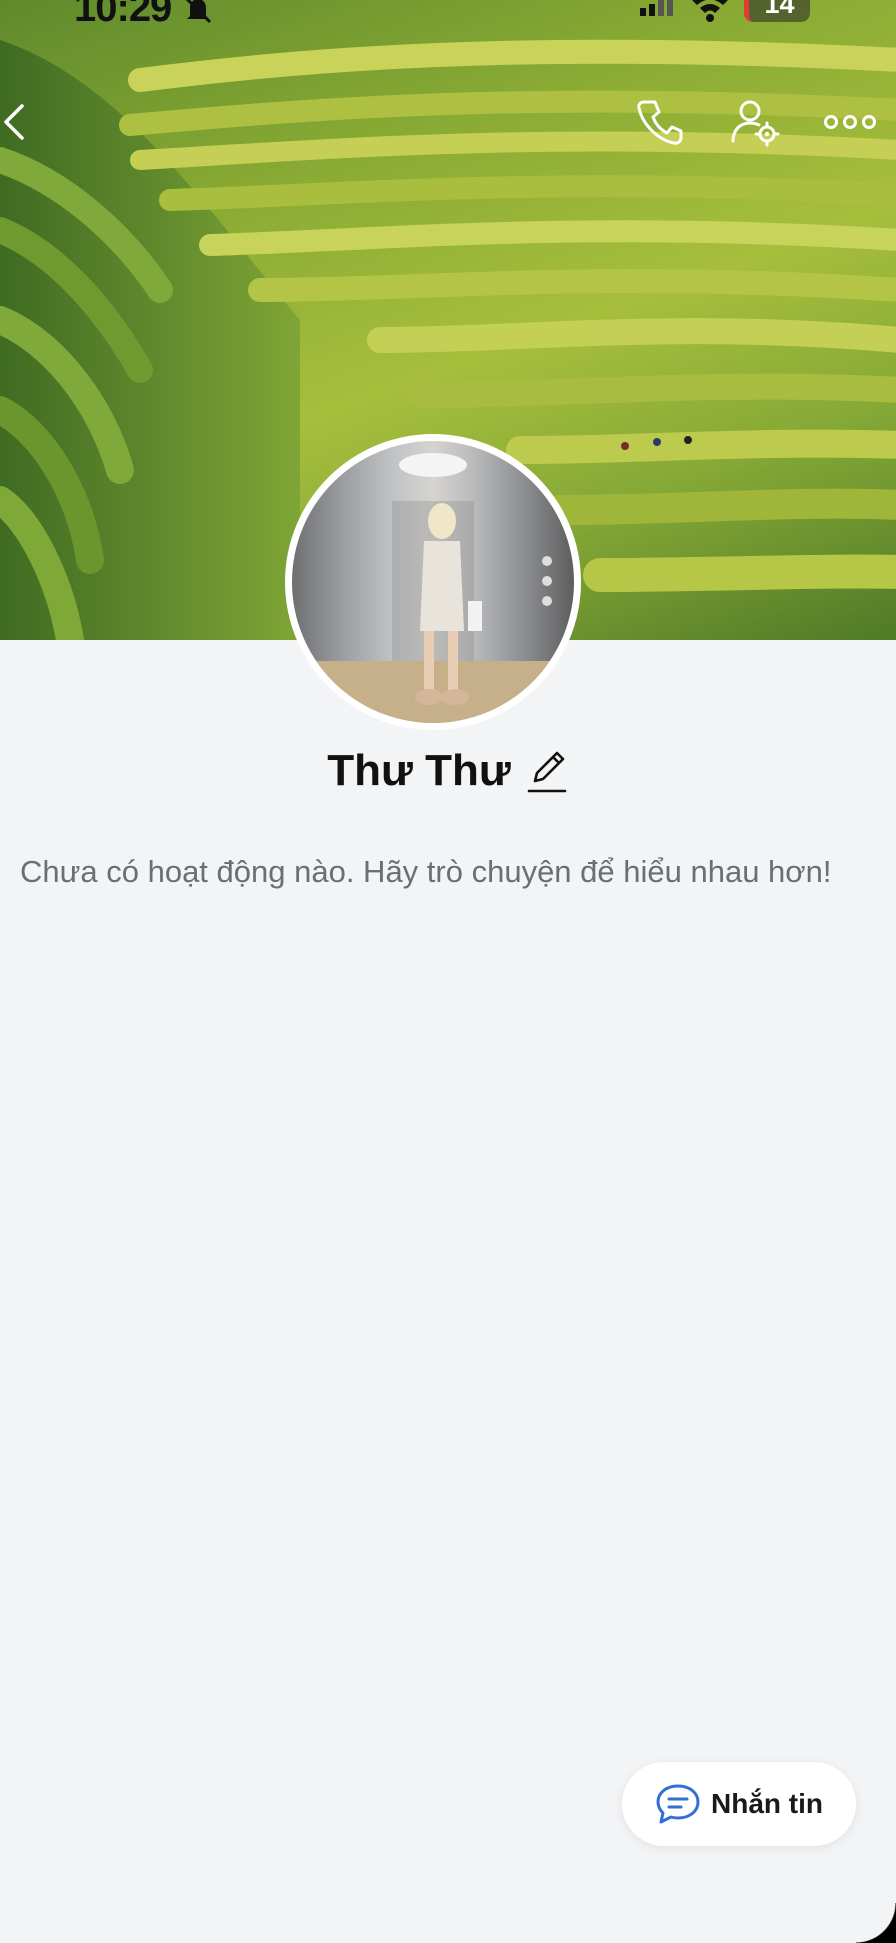  I want to click on back-icon, so click(14, 122).